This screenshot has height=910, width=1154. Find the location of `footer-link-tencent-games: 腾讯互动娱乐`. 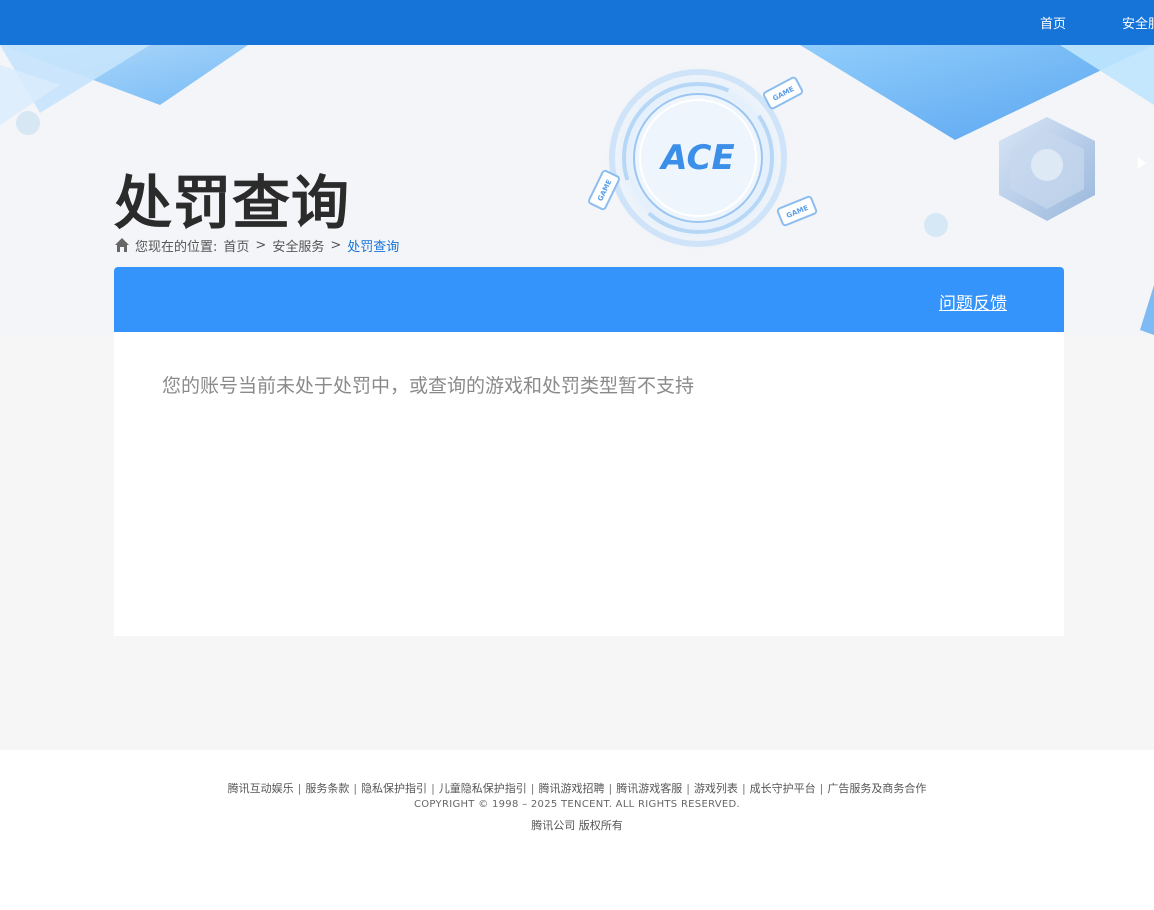

footer-link-tencent-games: 腾讯互动娱乐 is located at coordinates (261, 788).